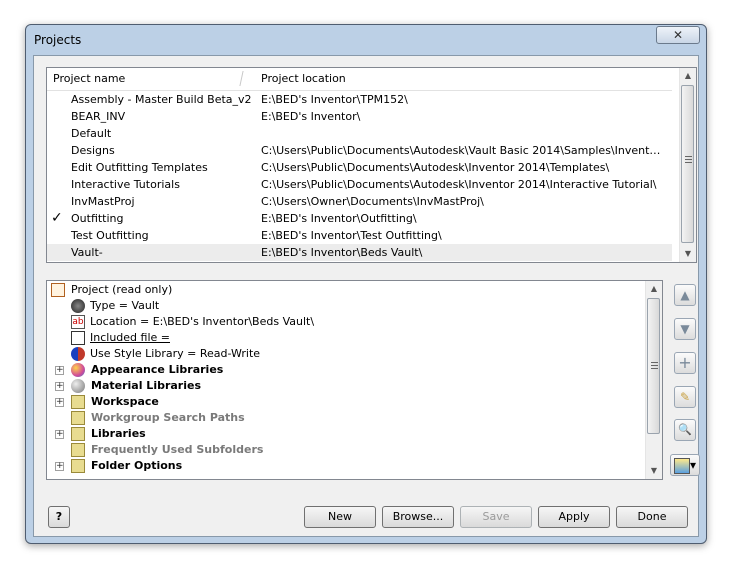 The image size is (732, 568). I want to click on add-path-button: +, so click(685, 363).